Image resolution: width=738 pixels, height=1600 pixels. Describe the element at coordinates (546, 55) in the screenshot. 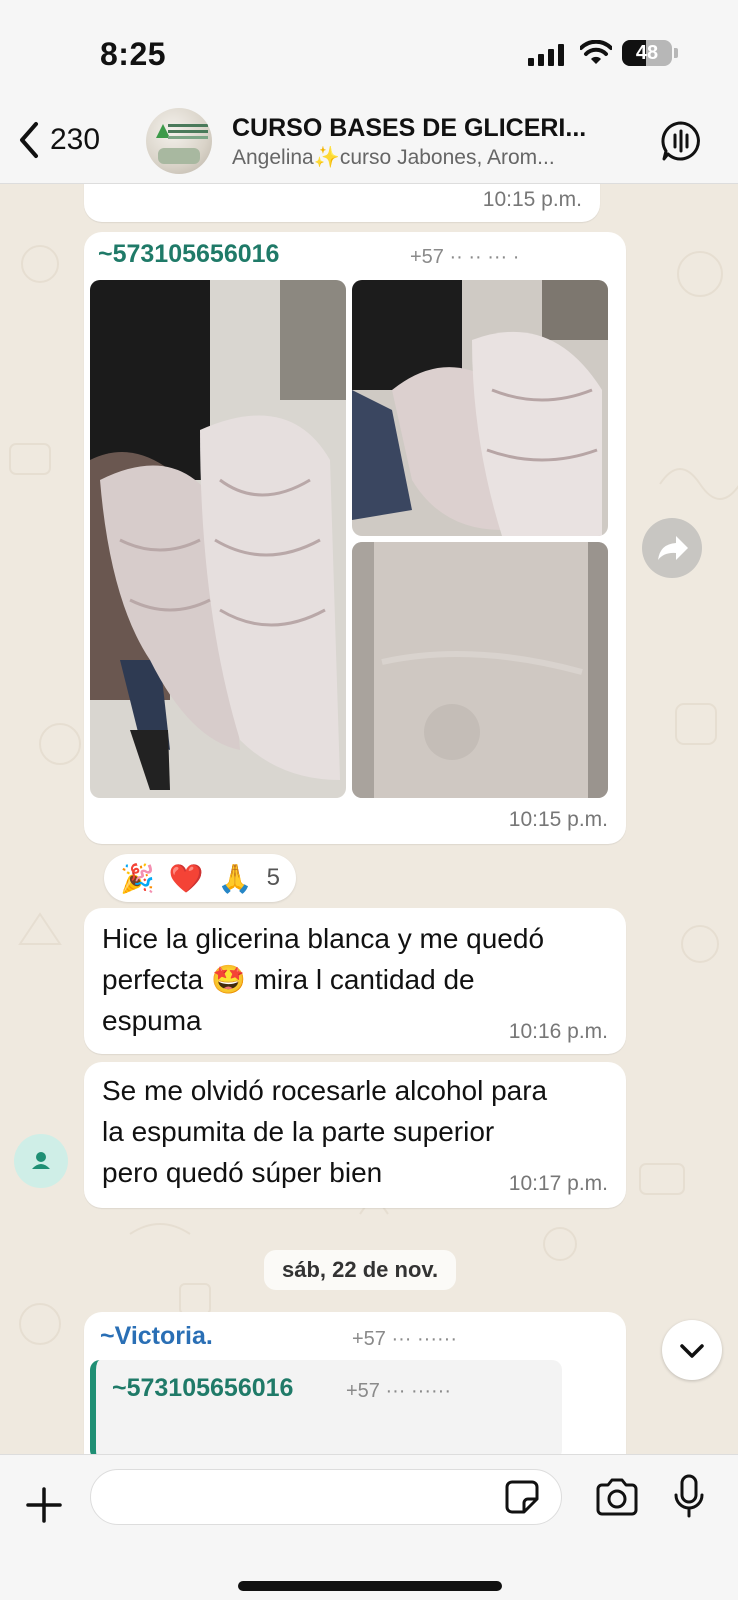

I see `cellular-signal-icon` at that location.